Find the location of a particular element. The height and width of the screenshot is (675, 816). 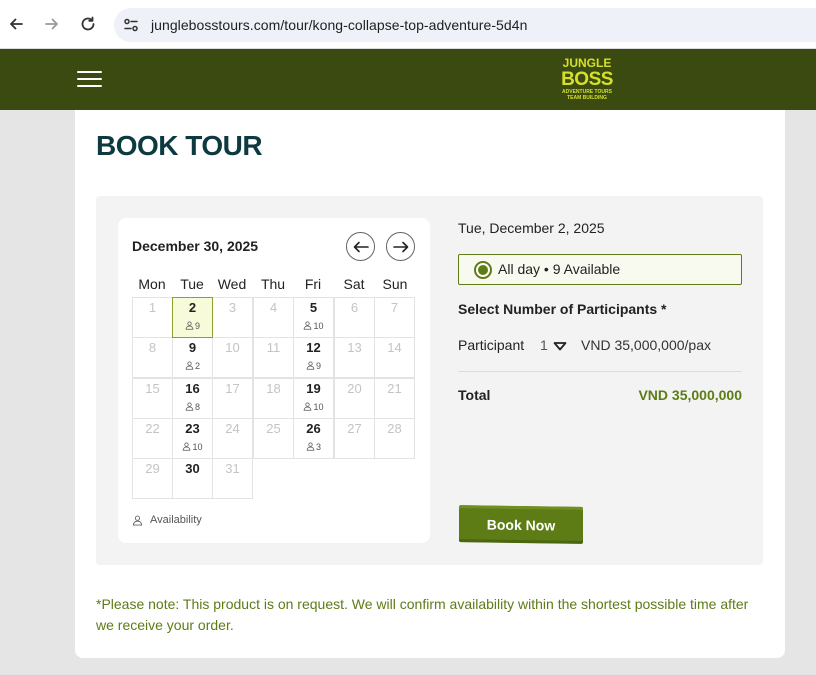

day-number: 22 is located at coordinates (152, 428).